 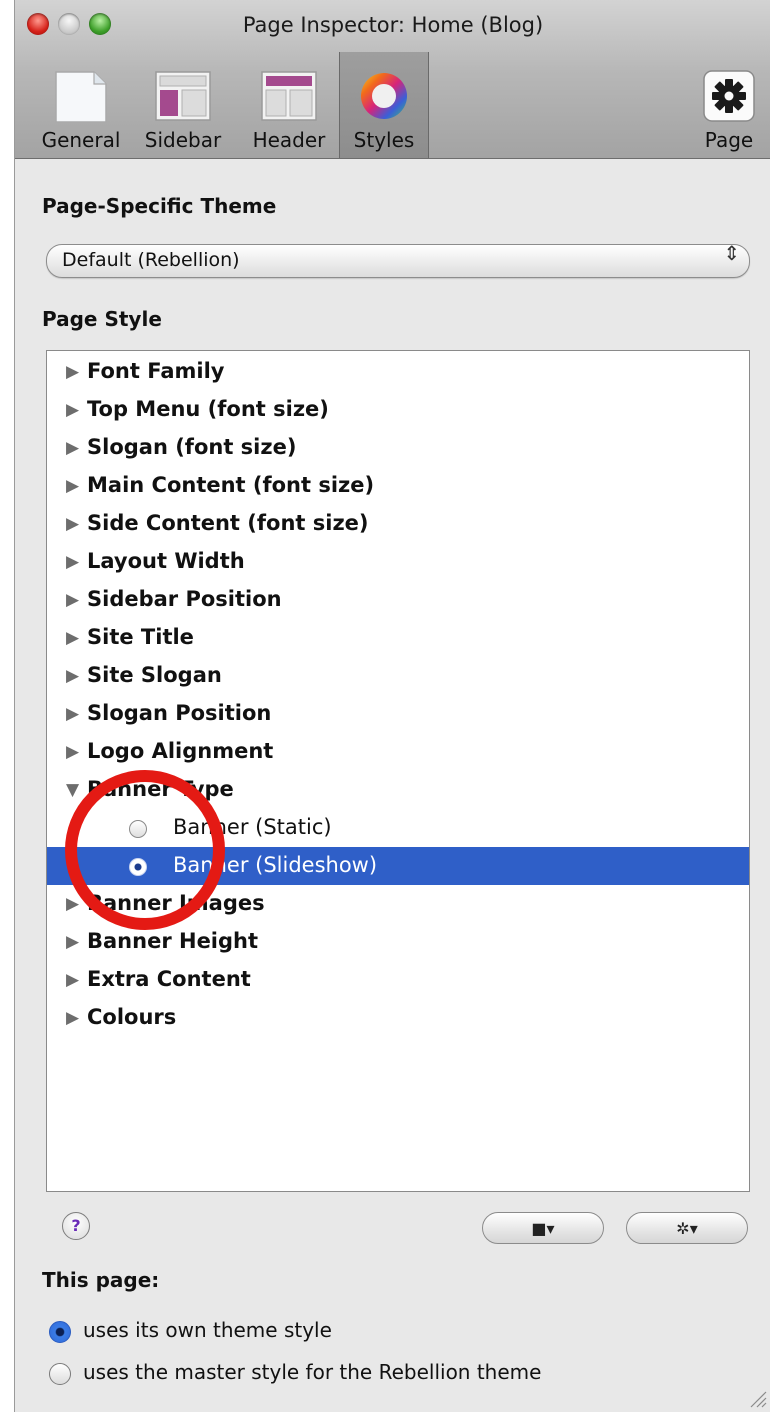 I want to click on gear-icon: ✲▾, so click(x=687, y=1228).